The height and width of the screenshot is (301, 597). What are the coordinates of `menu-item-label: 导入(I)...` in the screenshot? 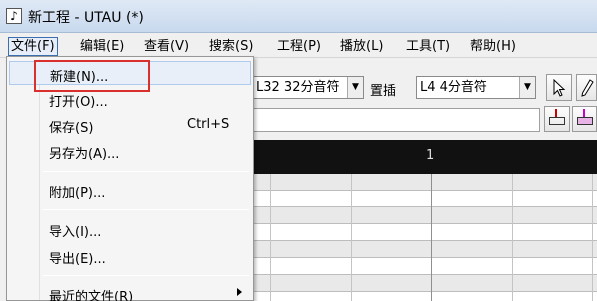 It's located at (75, 232).